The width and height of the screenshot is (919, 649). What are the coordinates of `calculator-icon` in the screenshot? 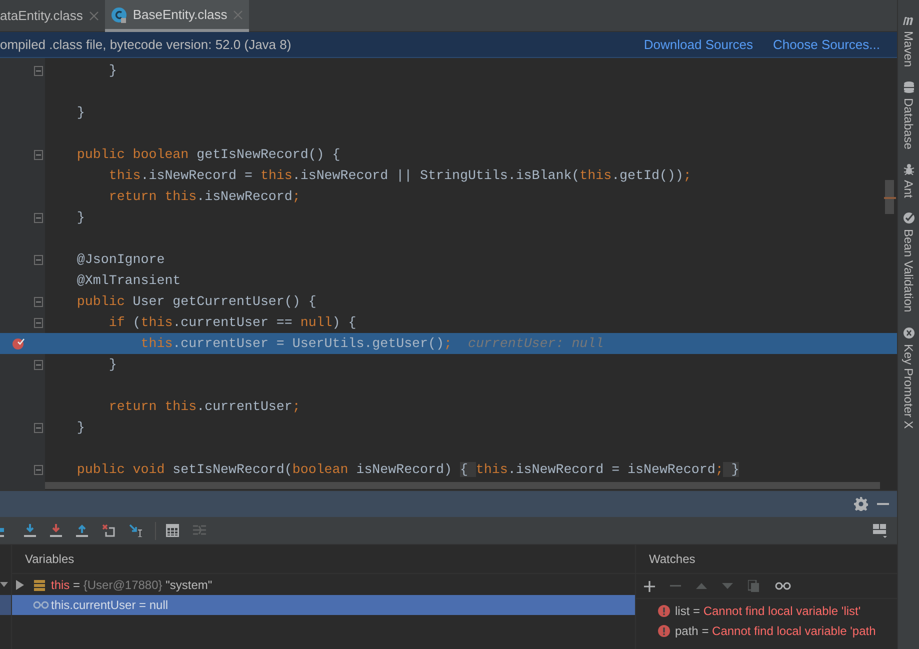 It's located at (172, 530).